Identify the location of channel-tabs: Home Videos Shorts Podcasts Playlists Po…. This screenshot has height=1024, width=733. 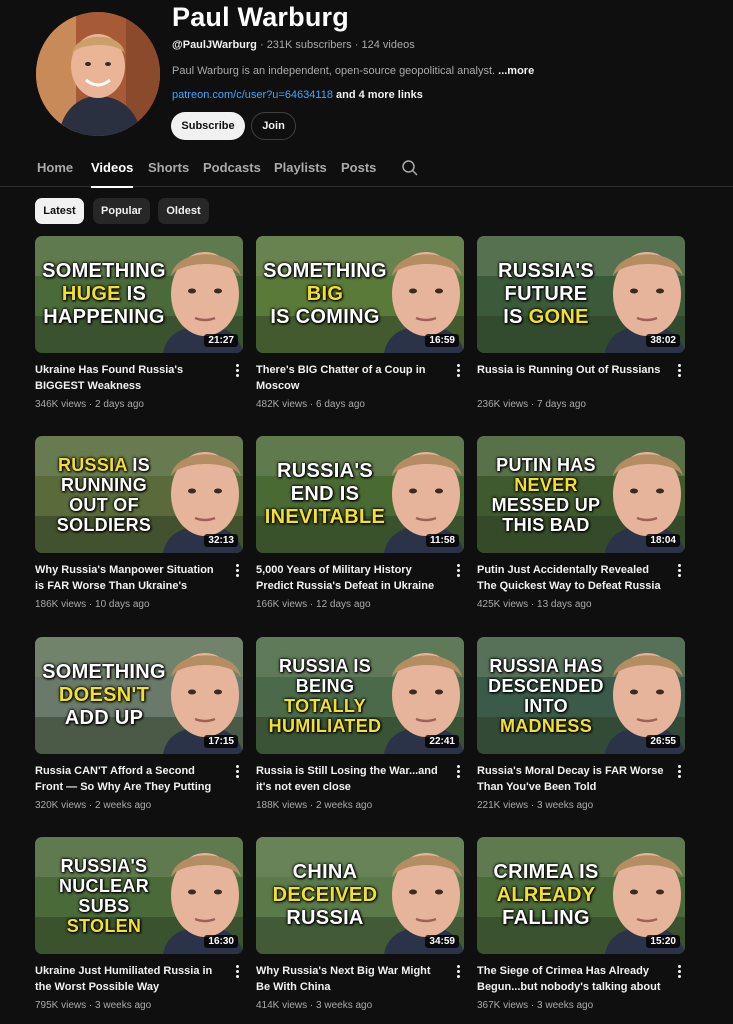
(366, 169).